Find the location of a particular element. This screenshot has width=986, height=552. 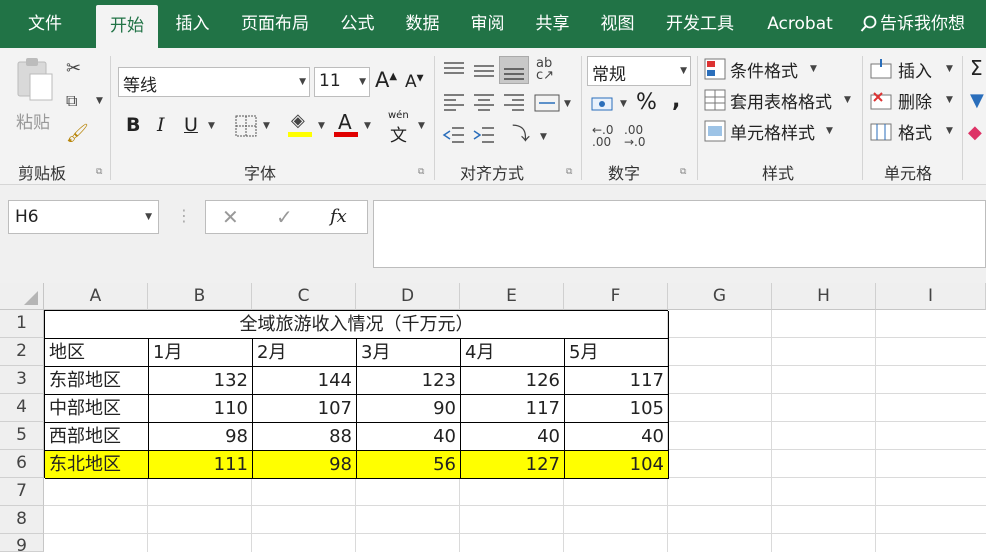

value-cell: 110 is located at coordinates (201, 409).